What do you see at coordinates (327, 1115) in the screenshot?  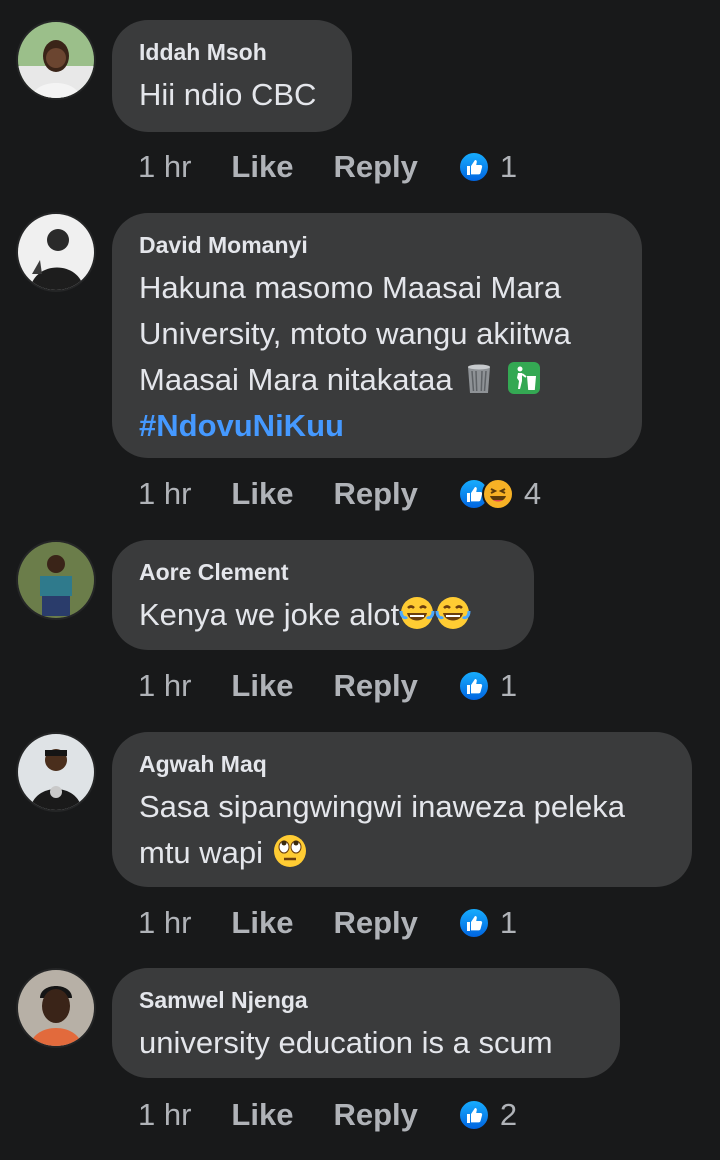 I see `comment-actions: 1 hr Like Reply 2` at bounding box center [327, 1115].